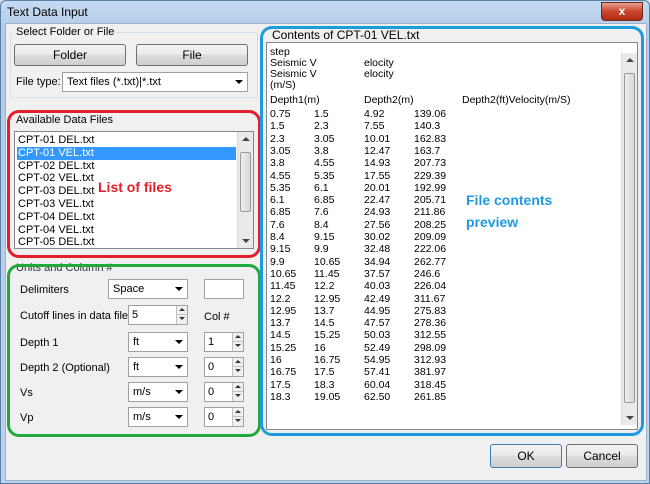  What do you see at coordinates (134, 350) in the screenshot?
I see `units-highlight` at bounding box center [134, 350].